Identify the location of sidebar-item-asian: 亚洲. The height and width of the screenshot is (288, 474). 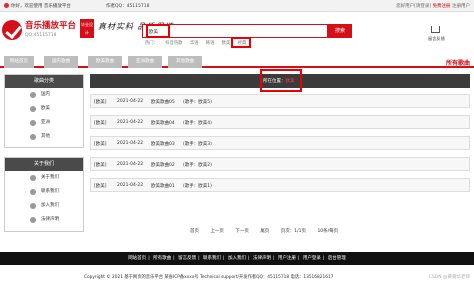
(44, 123).